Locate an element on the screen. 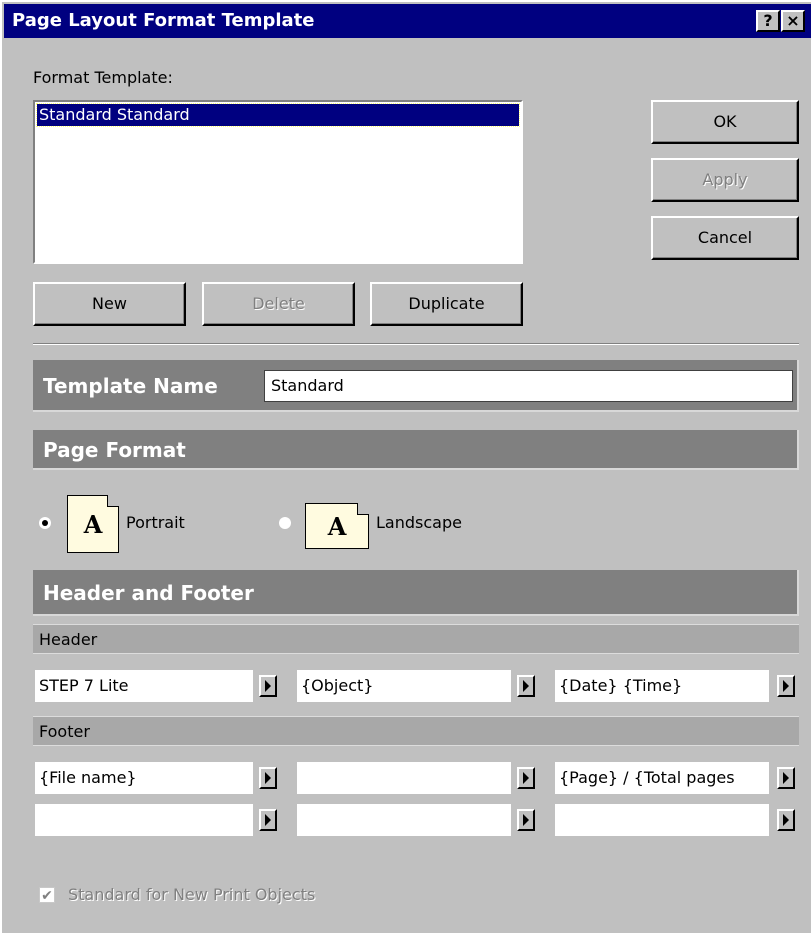 The width and height of the screenshot is (811, 933). page-landscape-icon: A is located at coordinates (337, 526).